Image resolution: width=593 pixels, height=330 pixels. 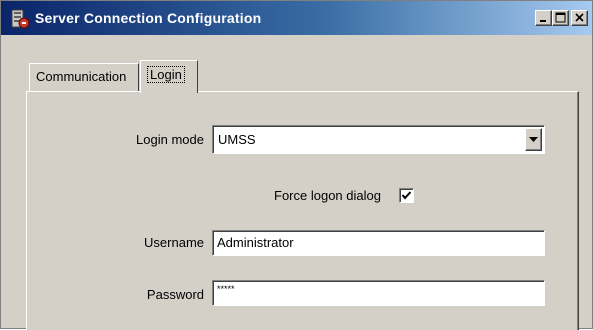 What do you see at coordinates (237, 139) in the screenshot?
I see `login-mode-value: UMSS` at bounding box center [237, 139].